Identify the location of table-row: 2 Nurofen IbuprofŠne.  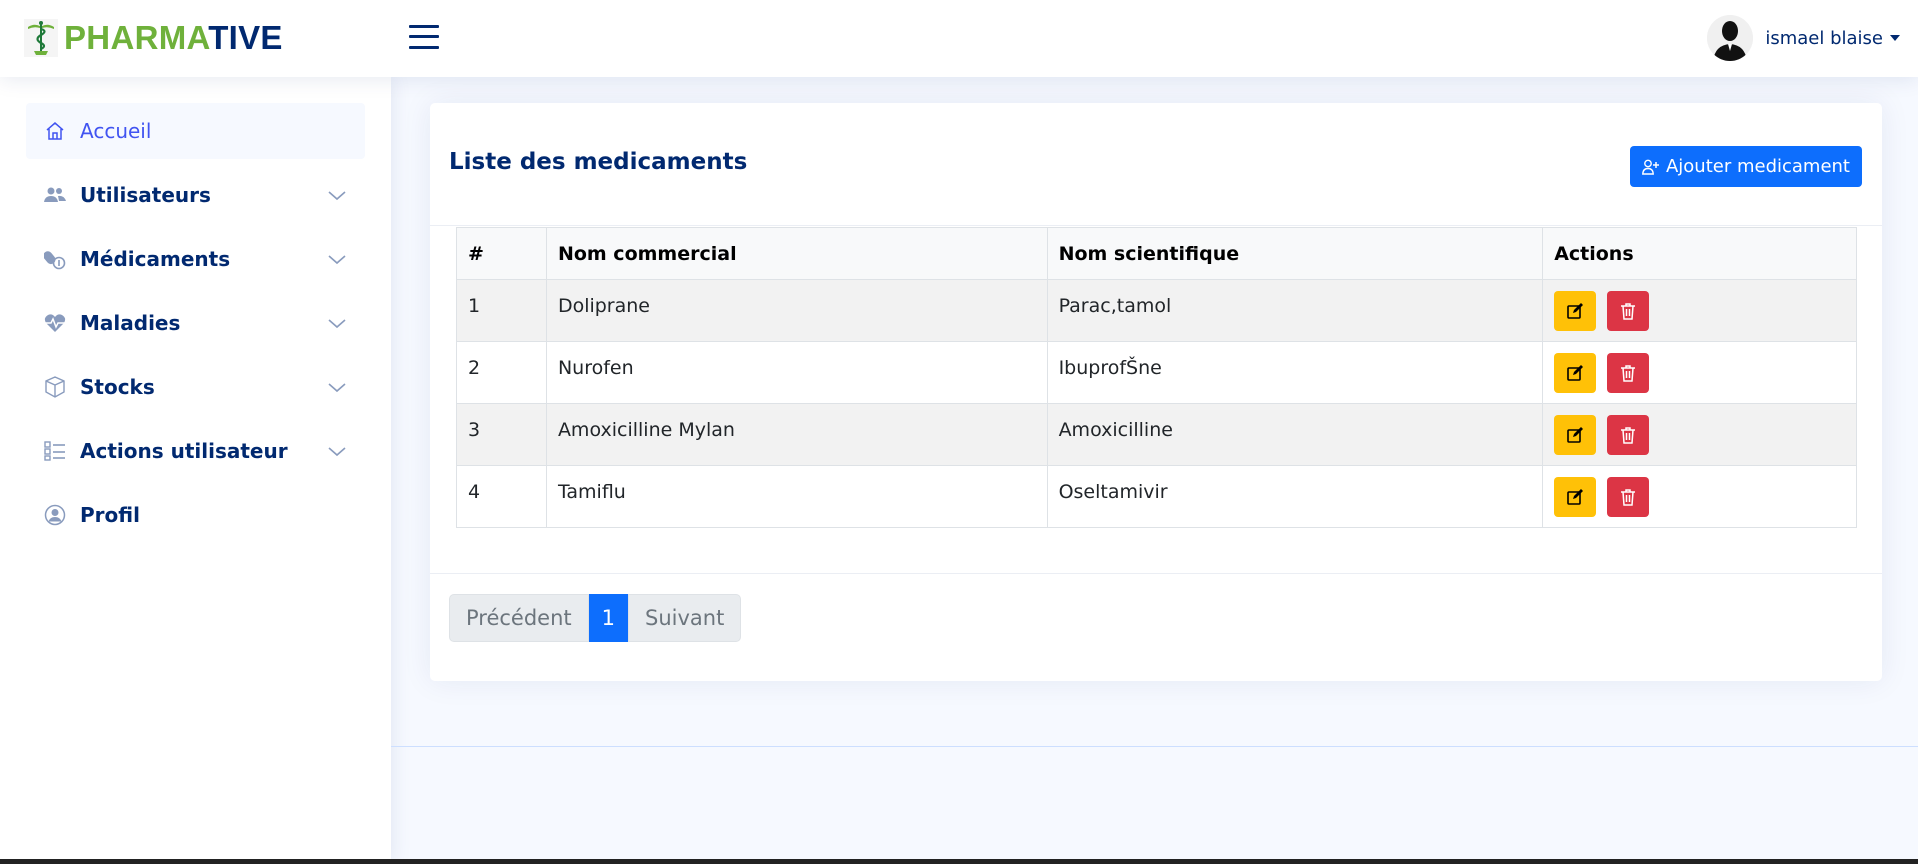
(1156, 372).